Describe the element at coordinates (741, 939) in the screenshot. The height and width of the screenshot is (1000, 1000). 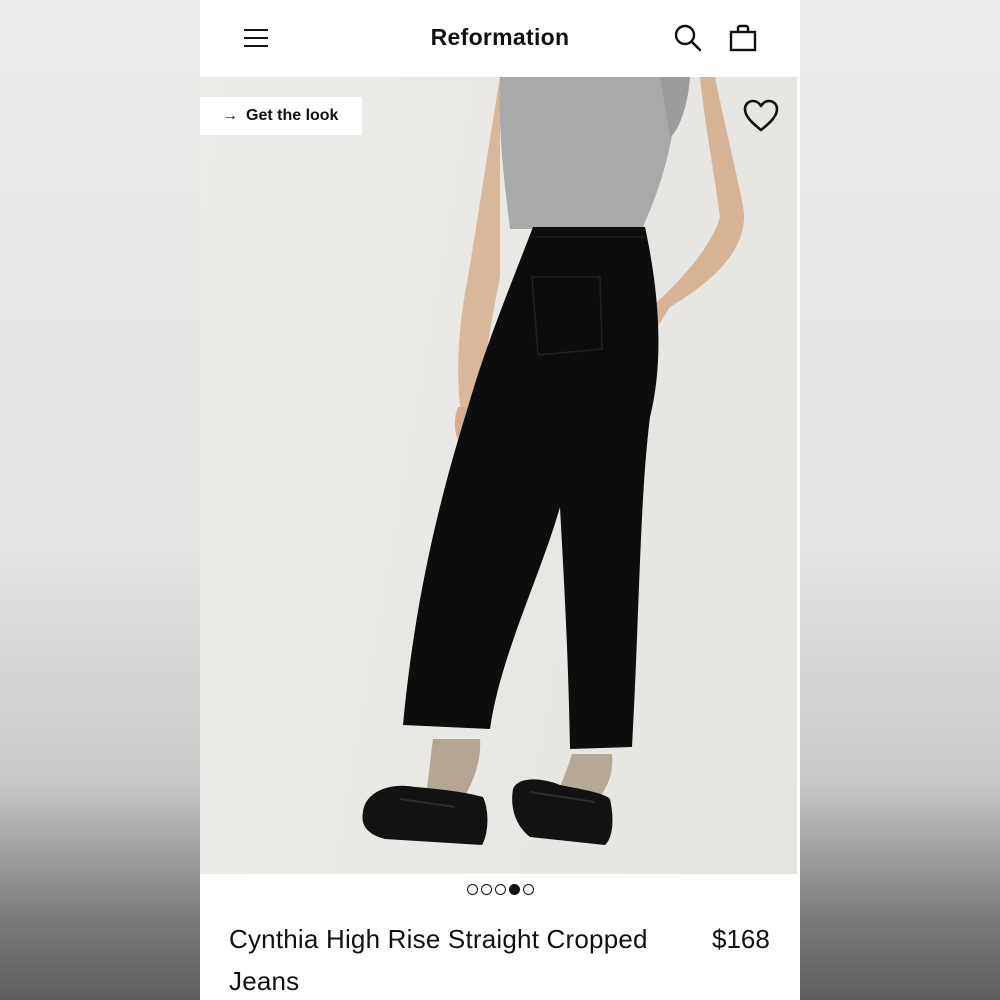
I see `product-price: $168` at that location.